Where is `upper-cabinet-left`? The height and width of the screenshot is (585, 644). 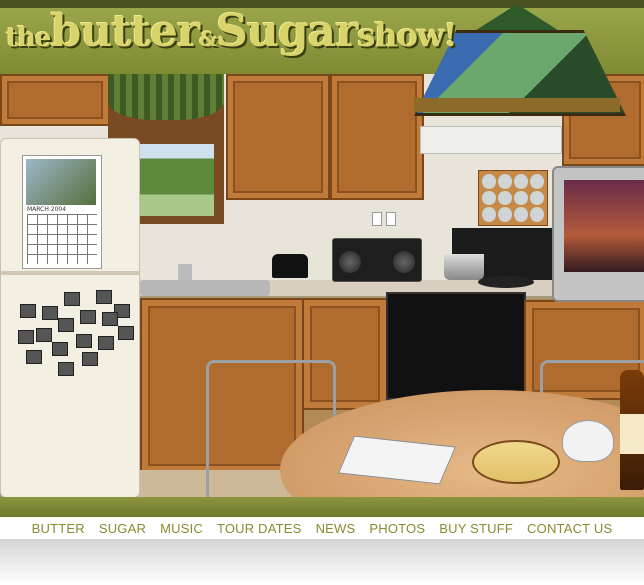
upper-cabinet-left is located at coordinates (55, 100).